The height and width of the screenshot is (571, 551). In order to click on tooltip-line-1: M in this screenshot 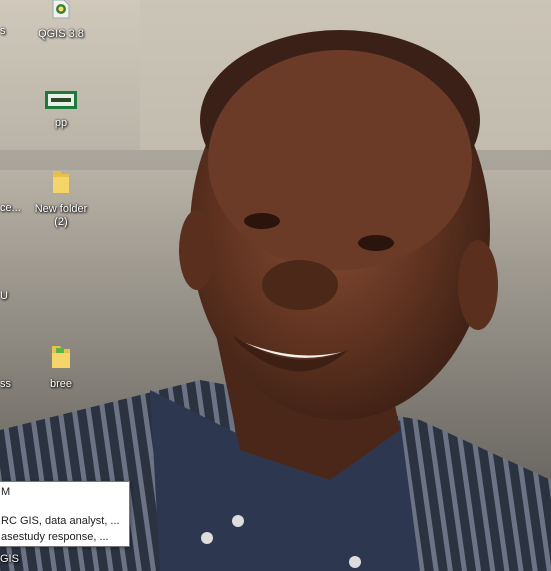, I will do `click(6, 492)`.